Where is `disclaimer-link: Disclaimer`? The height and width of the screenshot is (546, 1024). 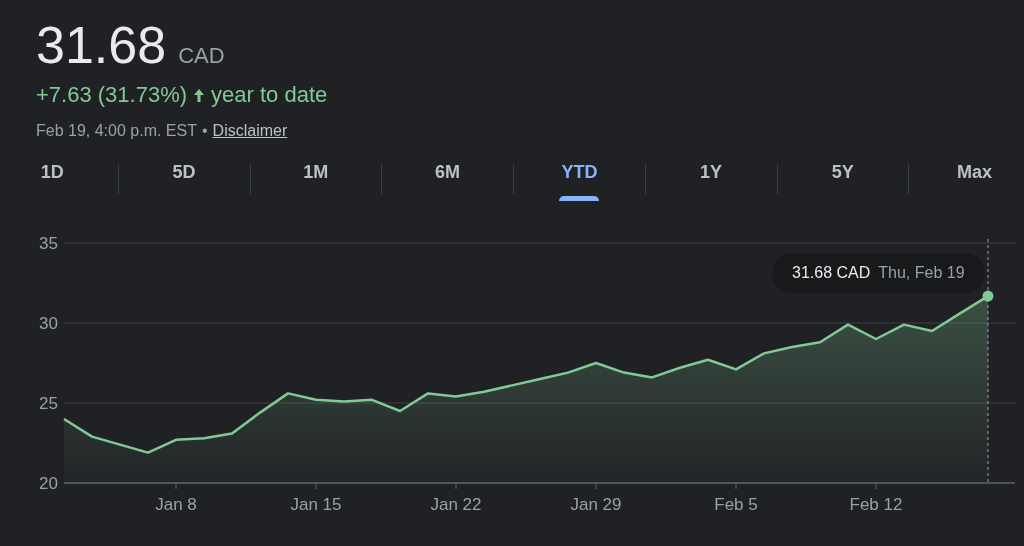
disclaimer-link: Disclaimer is located at coordinates (250, 131).